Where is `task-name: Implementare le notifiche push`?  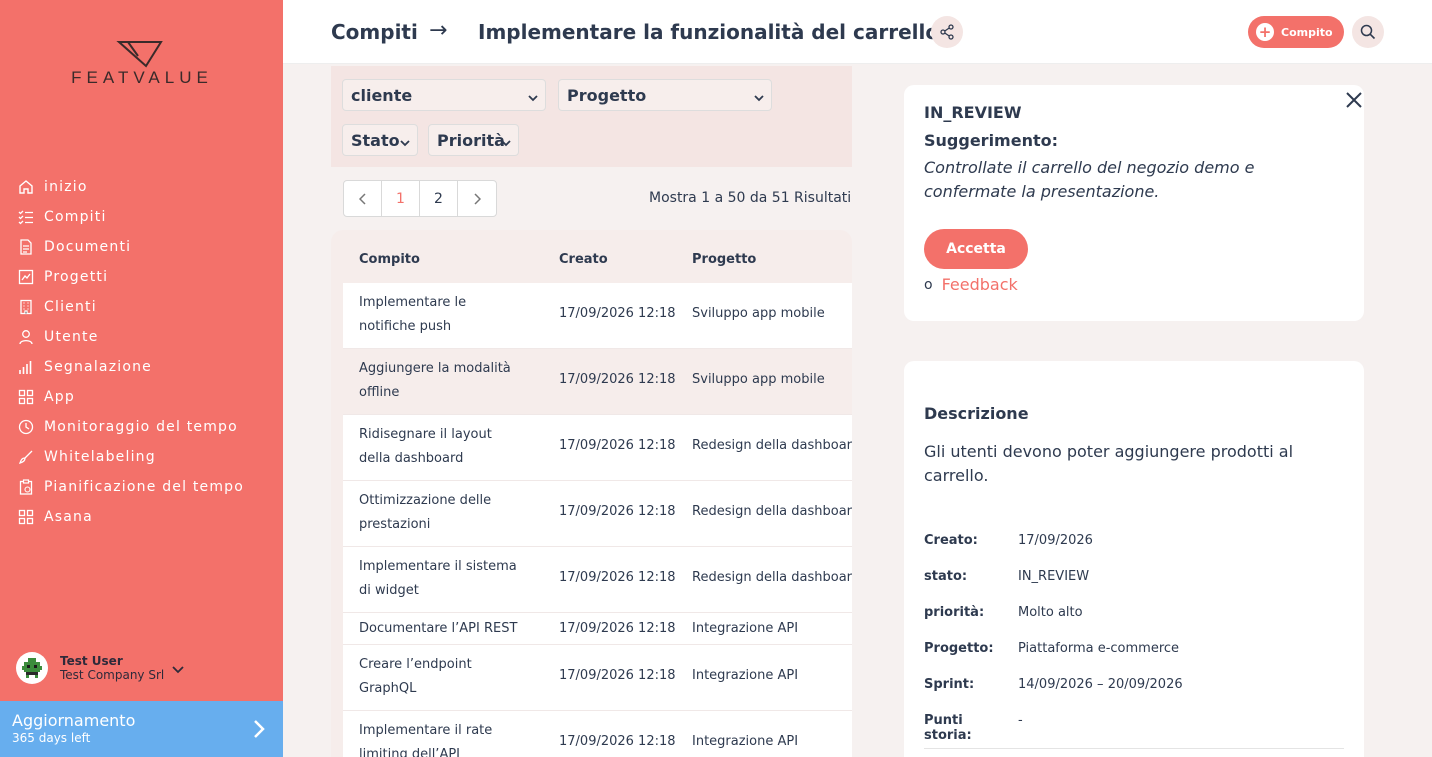 task-name: Implementare le notifiche push is located at coordinates (413, 314).